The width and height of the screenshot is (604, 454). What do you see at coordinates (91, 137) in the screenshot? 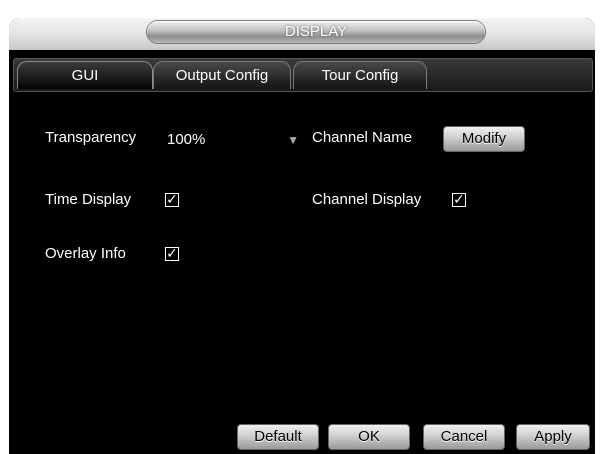
I see `transparency-label: Transparency` at bounding box center [91, 137].